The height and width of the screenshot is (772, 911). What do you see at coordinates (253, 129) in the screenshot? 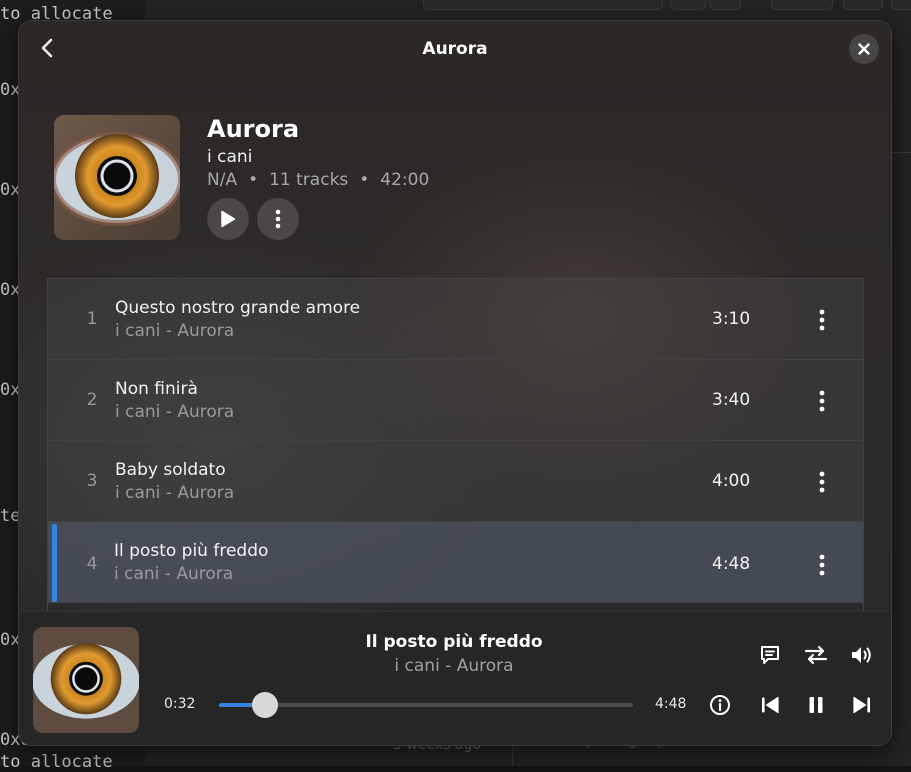
I see `album-title: Aurora` at bounding box center [253, 129].